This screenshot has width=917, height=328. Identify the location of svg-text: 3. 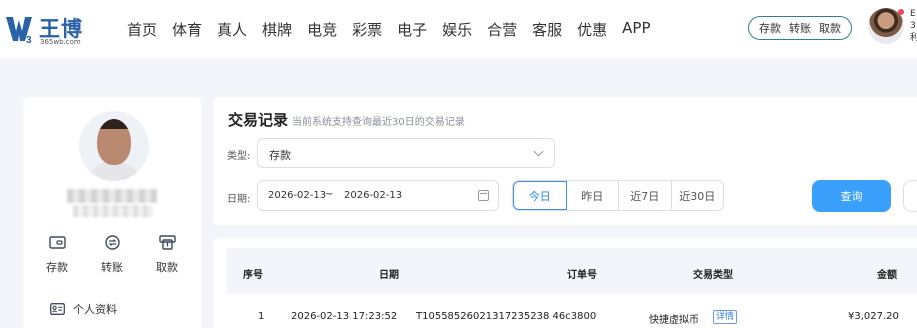
(29, 39).